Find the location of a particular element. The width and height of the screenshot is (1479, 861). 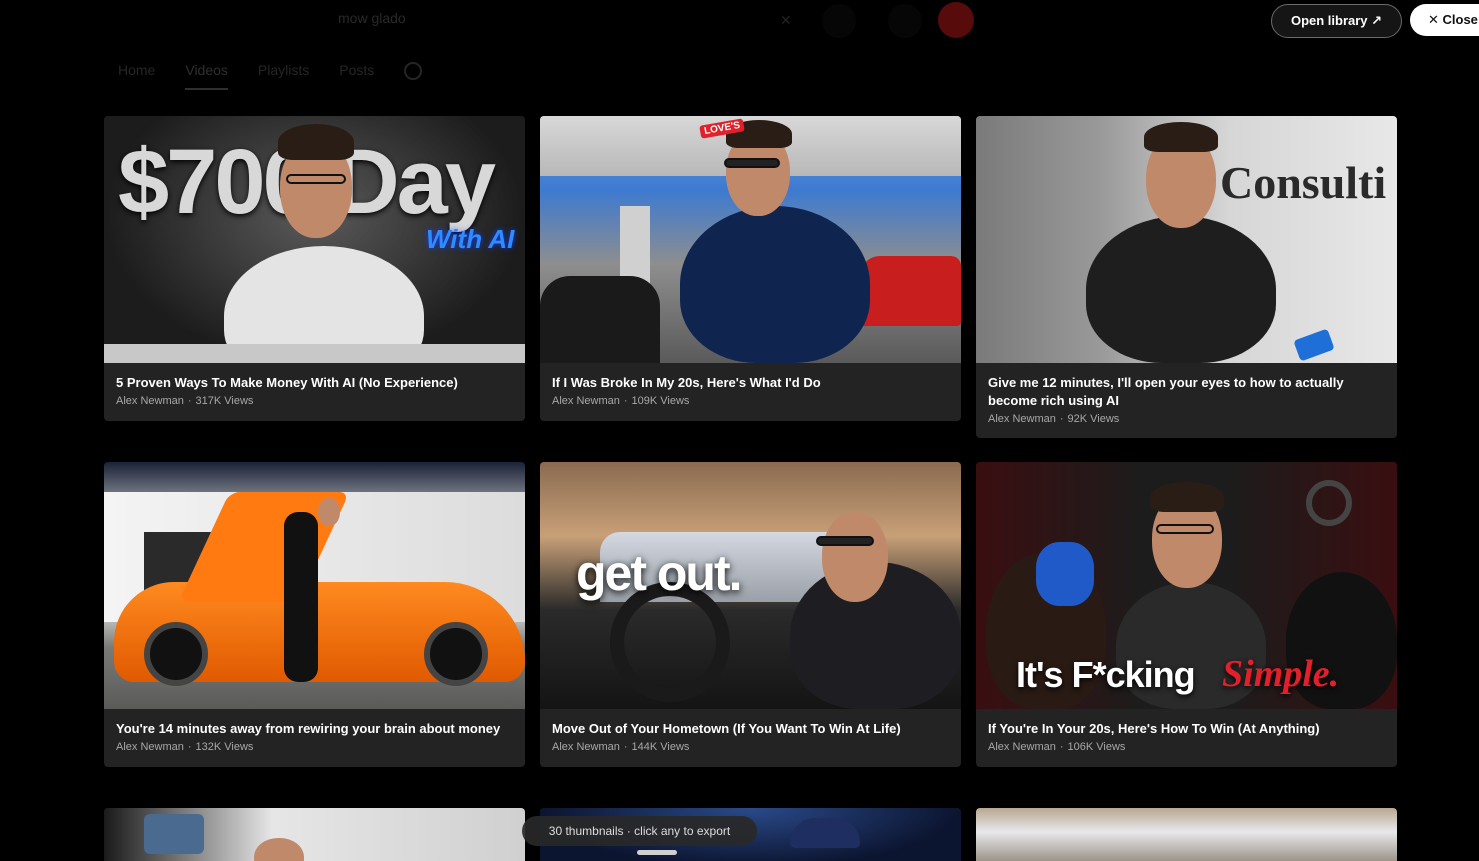

export-toast-text: 30 thumbnails · click any to export is located at coordinates (639, 831).